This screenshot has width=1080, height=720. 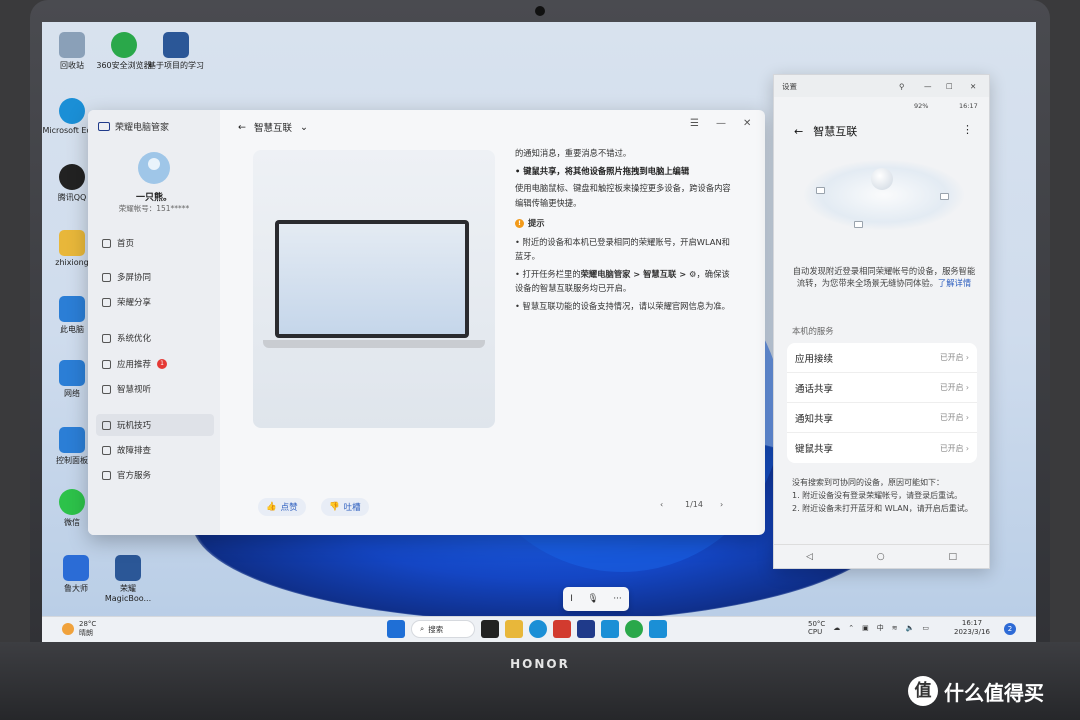 What do you see at coordinates (836, 628) in the screenshot?
I see `cloud-icon: ☁` at bounding box center [836, 628].